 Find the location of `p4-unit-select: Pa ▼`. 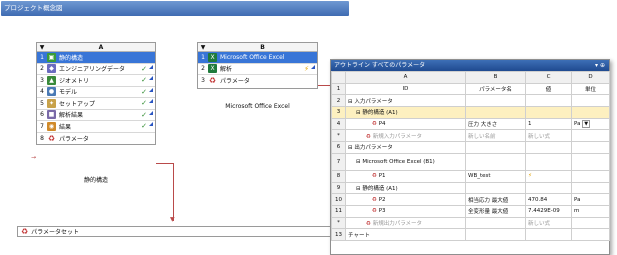

p4-unit-select: Pa ▼ is located at coordinates (590, 124).